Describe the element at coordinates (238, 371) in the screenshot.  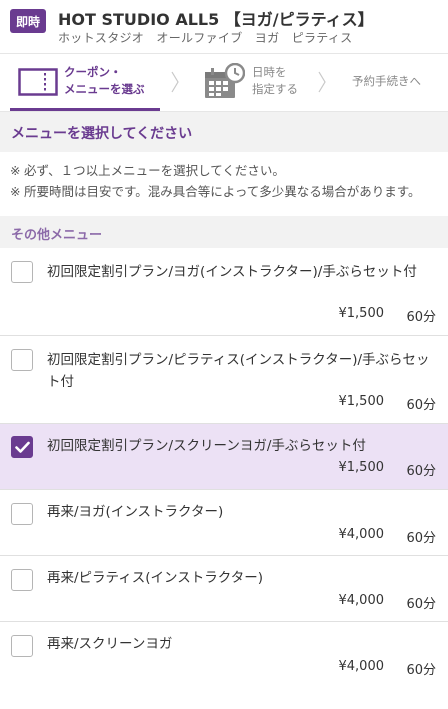
I see `menu-item-name: 初回限定割引プラン/ピラティス(インストラクター)/手ぶらセット付` at that location.